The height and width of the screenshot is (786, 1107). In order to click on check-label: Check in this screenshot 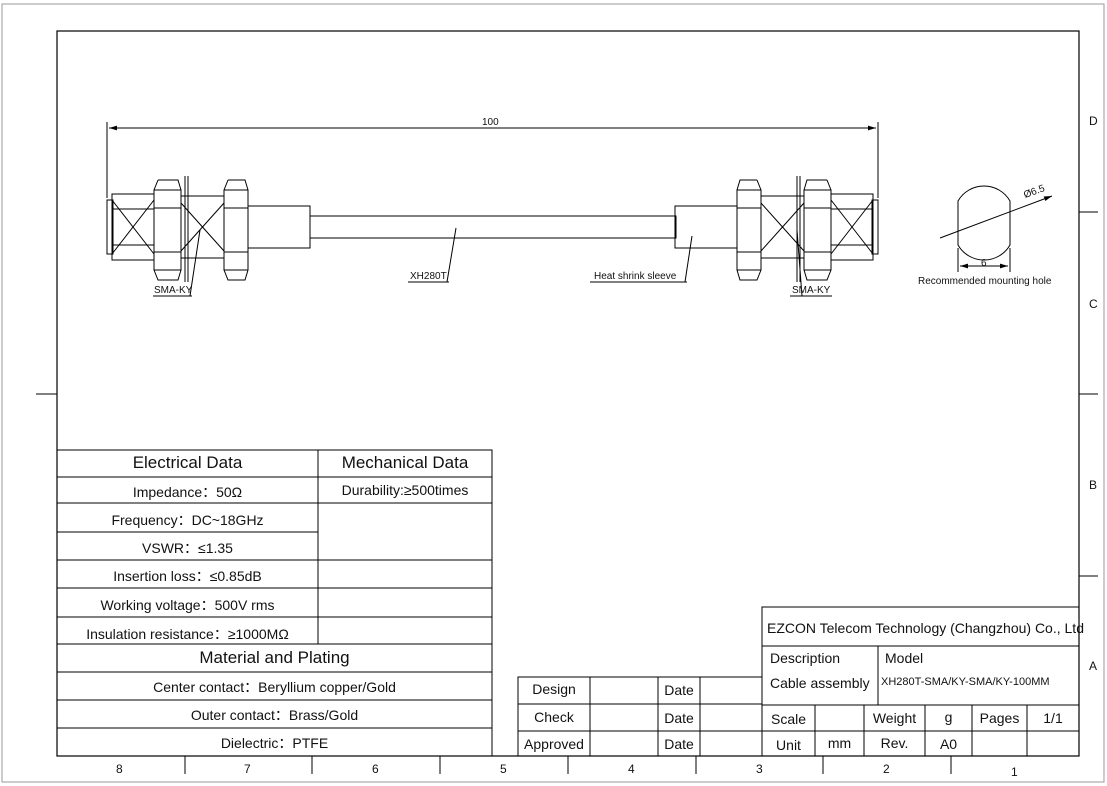, I will do `click(554, 717)`.